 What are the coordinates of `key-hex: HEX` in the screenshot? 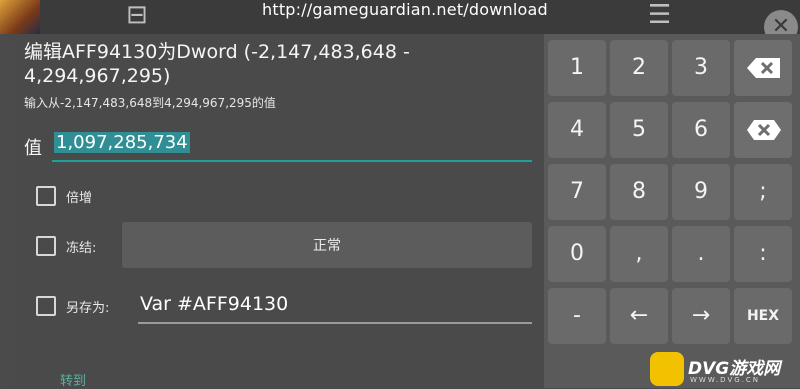 It's located at (763, 316).